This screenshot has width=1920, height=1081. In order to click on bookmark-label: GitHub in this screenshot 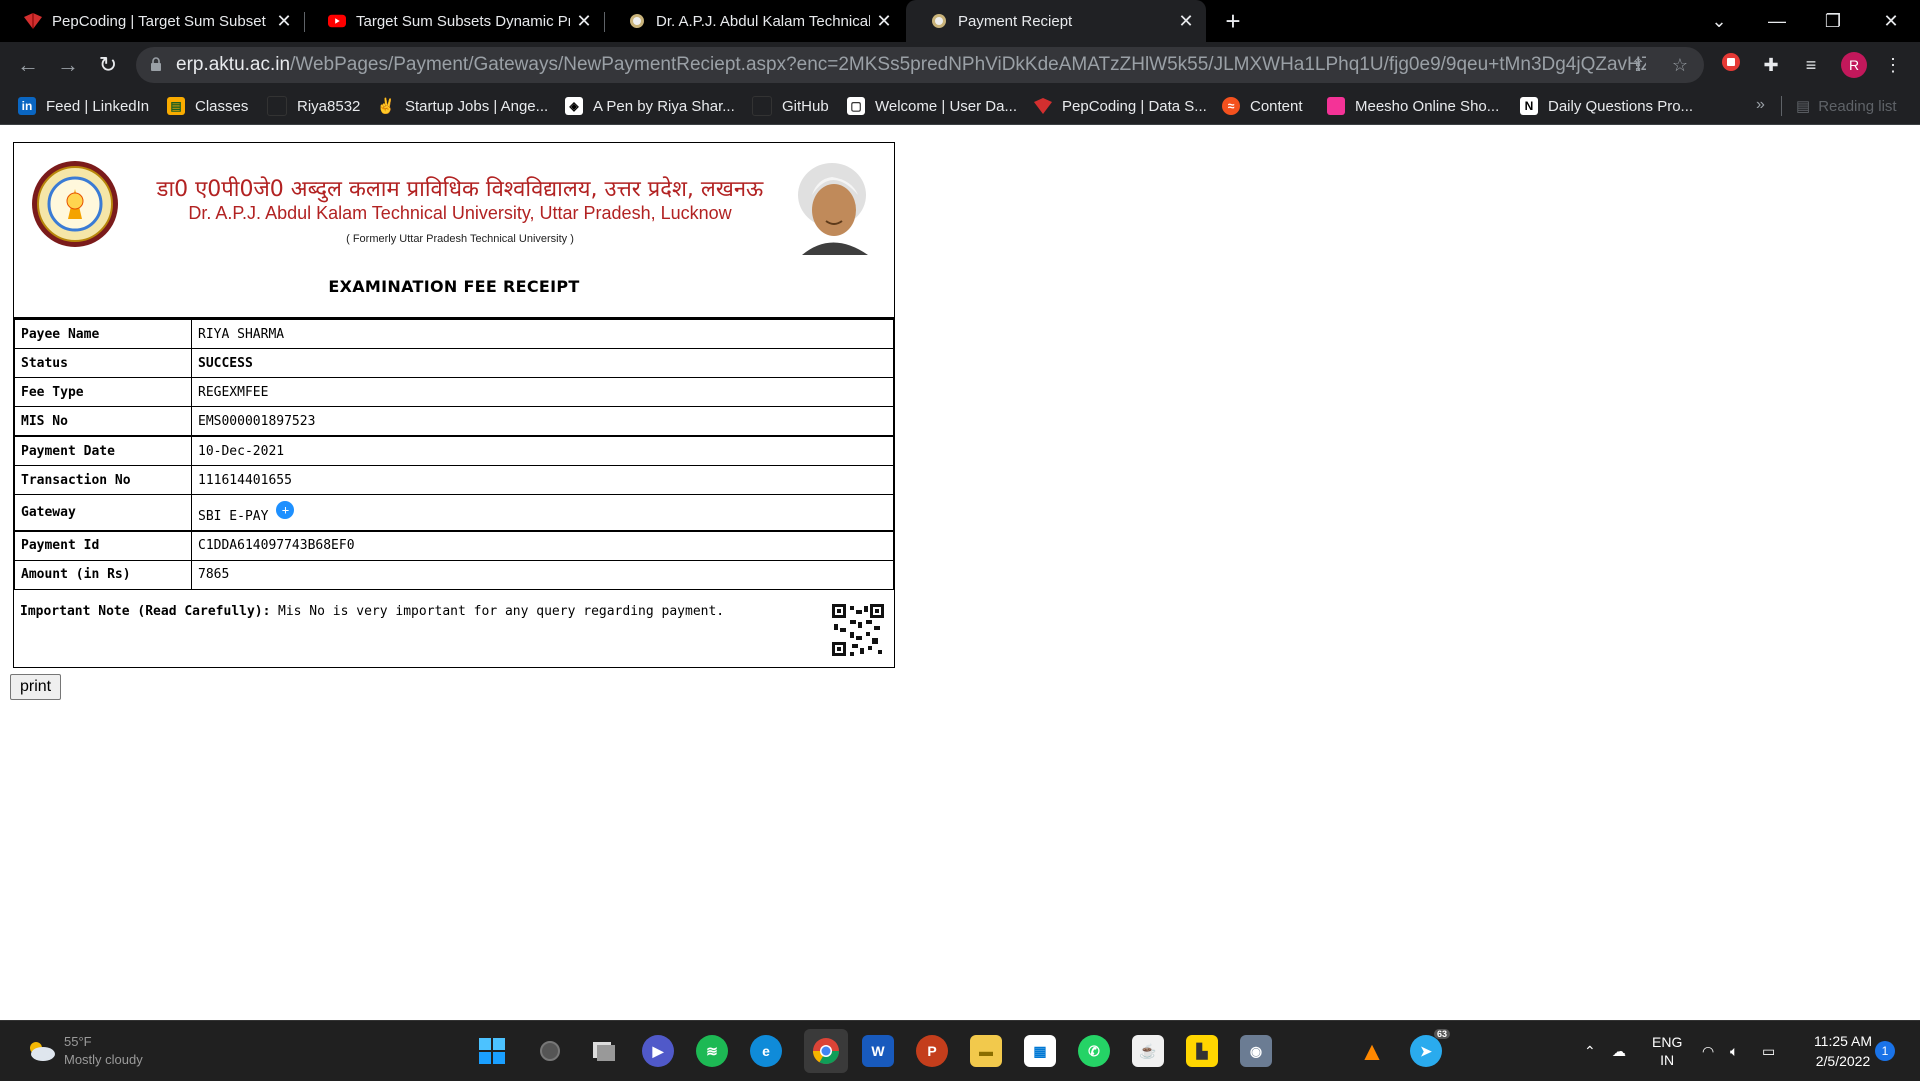, I will do `click(805, 106)`.